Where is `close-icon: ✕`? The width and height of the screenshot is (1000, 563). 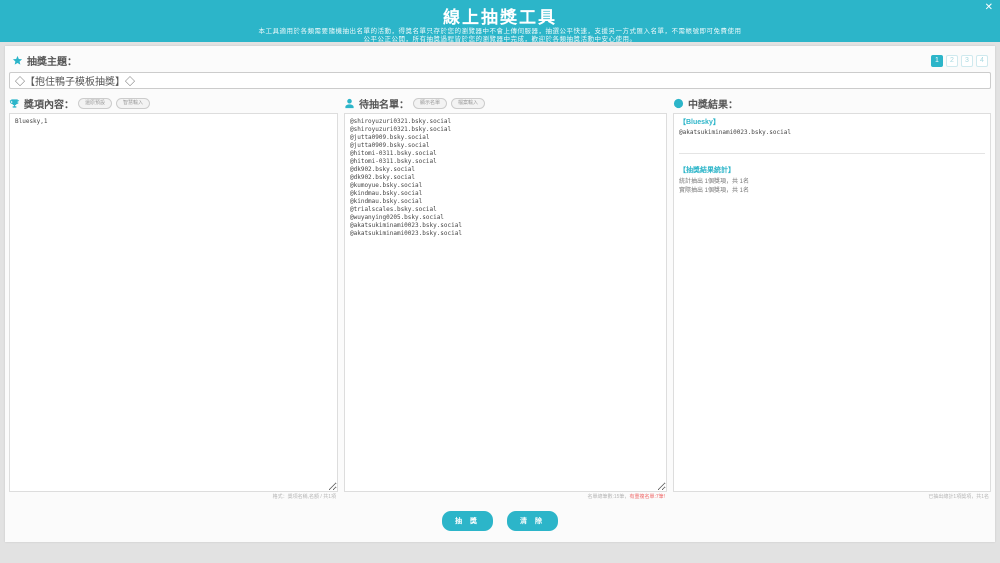 close-icon: ✕ is located at coordinates (989, 8).